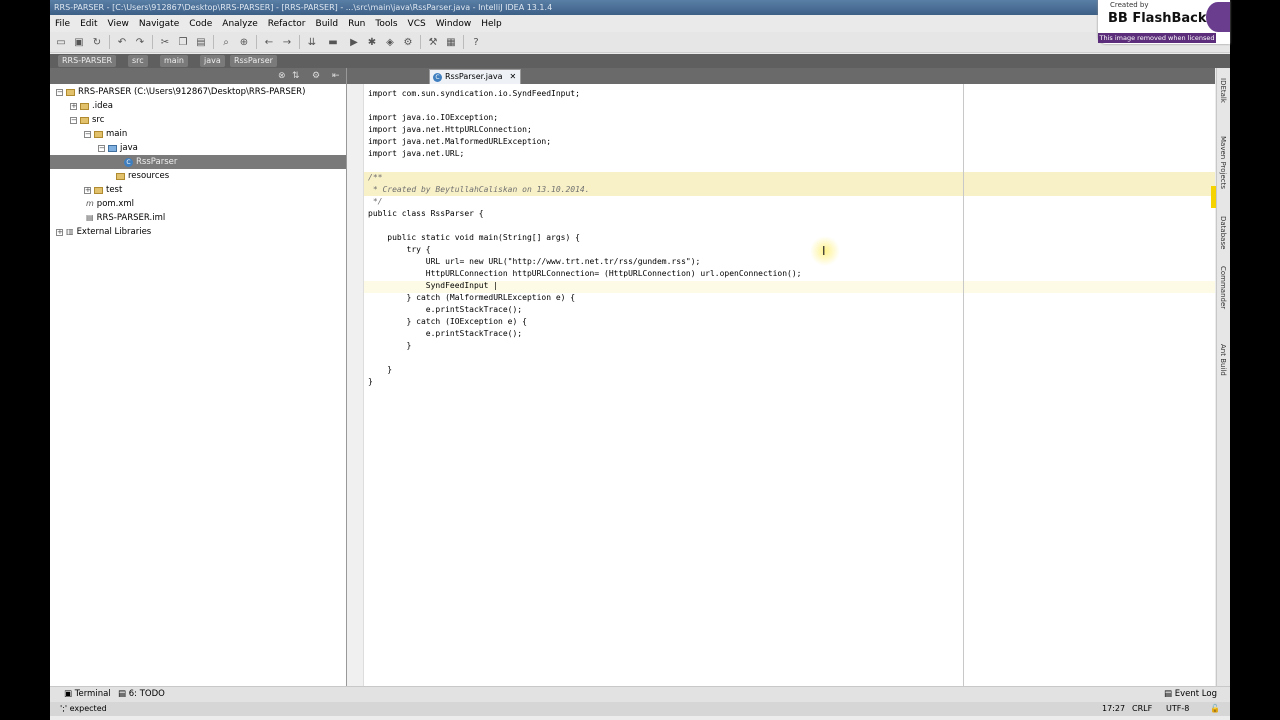 The width and height of the screenshot is (1280, 720). Describe the element at coordinates (1113, 709) in the screenshot. I see `caret-position: 17:27` at that location.